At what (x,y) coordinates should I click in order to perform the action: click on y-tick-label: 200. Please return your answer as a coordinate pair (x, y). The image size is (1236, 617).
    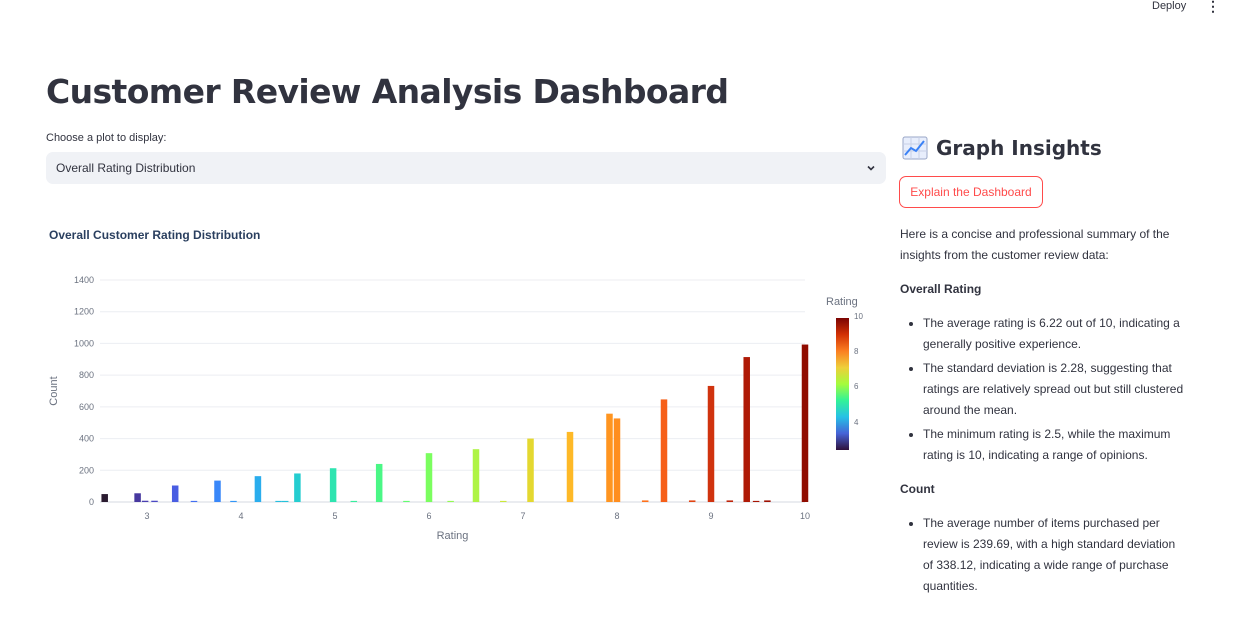
    Looking at the image, I should click on (86, 470).